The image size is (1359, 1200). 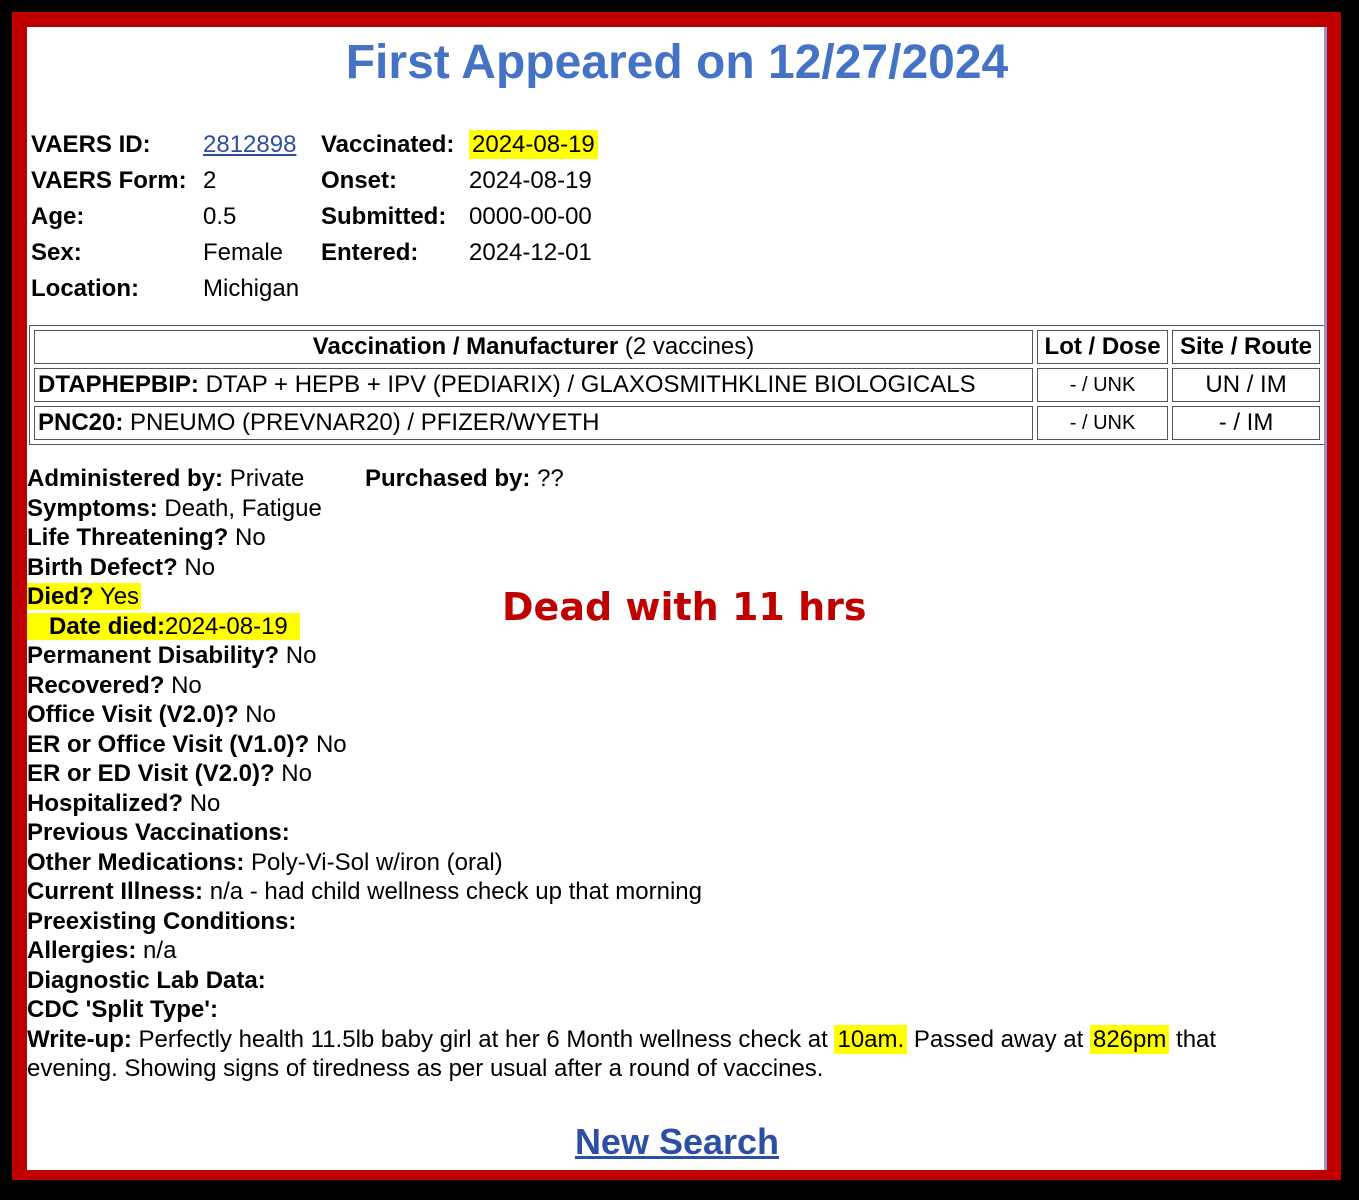 I want to click on sex-value: Female, so click(x=243, y=252).